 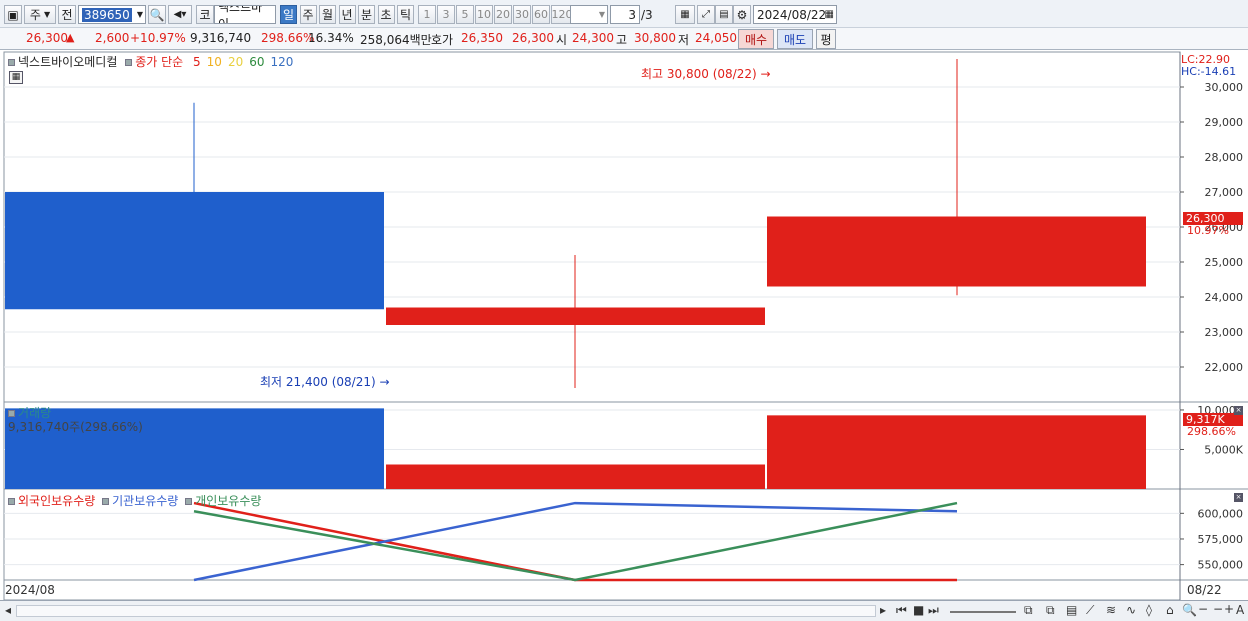 What do you see at coordinates (75, 427) in the screenshot?
I see `volume-info: 9,316,740주(298.66%)` at bounding box center [75, 427].